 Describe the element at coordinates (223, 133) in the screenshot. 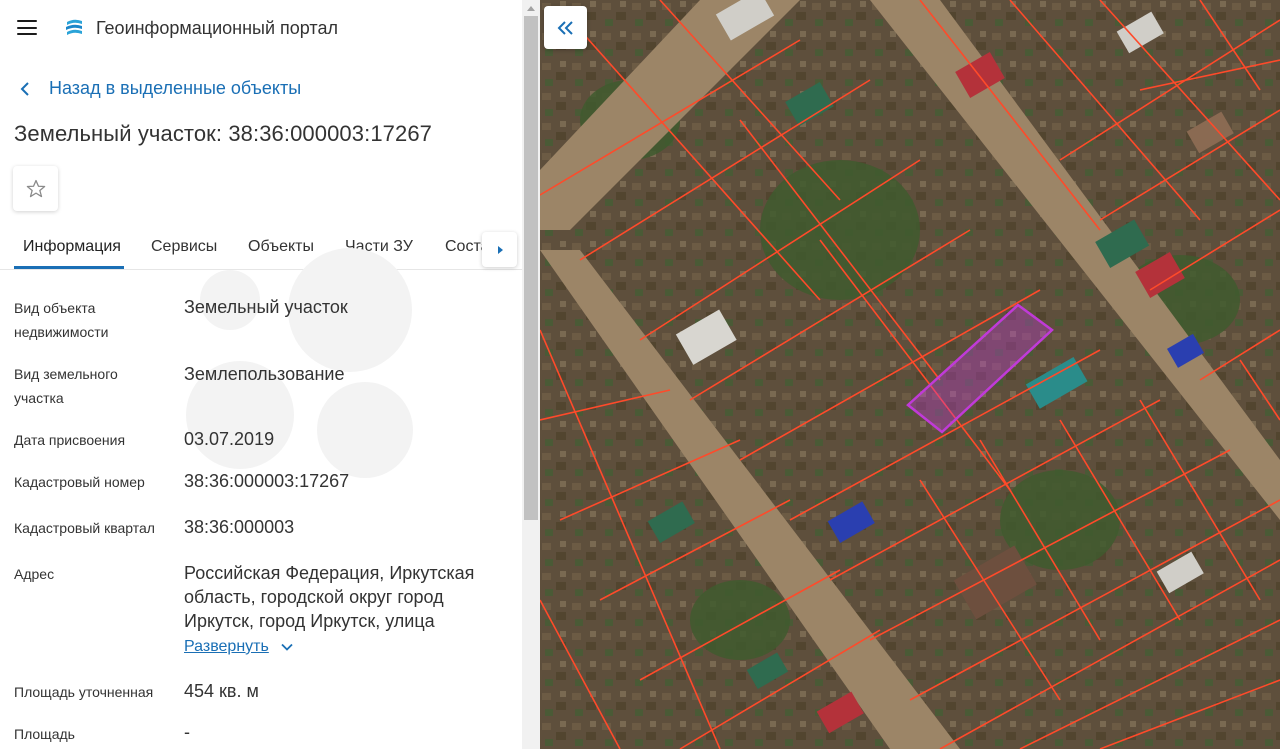

I see `page-title: Земельный участок: 38:36:000003:17267` at that location.